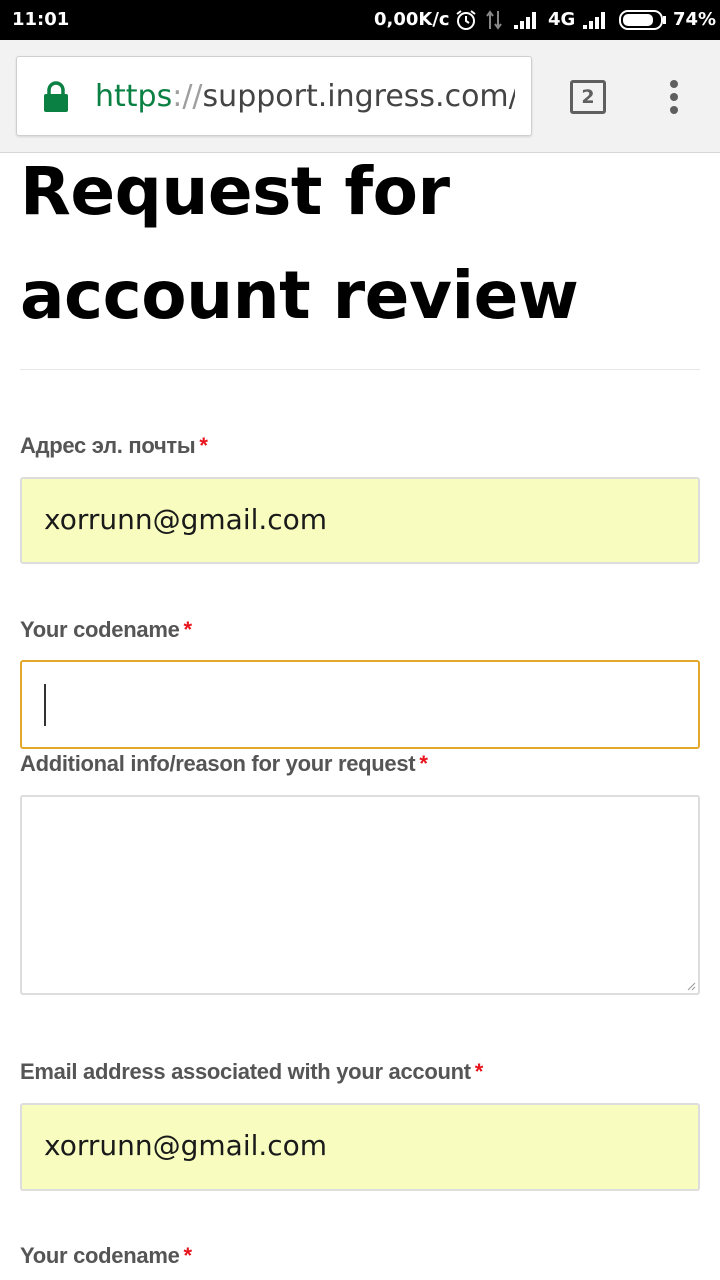 This screenshot has height=1280, width=720. I want to click on alarm-clock-icon, so click(466, 20).